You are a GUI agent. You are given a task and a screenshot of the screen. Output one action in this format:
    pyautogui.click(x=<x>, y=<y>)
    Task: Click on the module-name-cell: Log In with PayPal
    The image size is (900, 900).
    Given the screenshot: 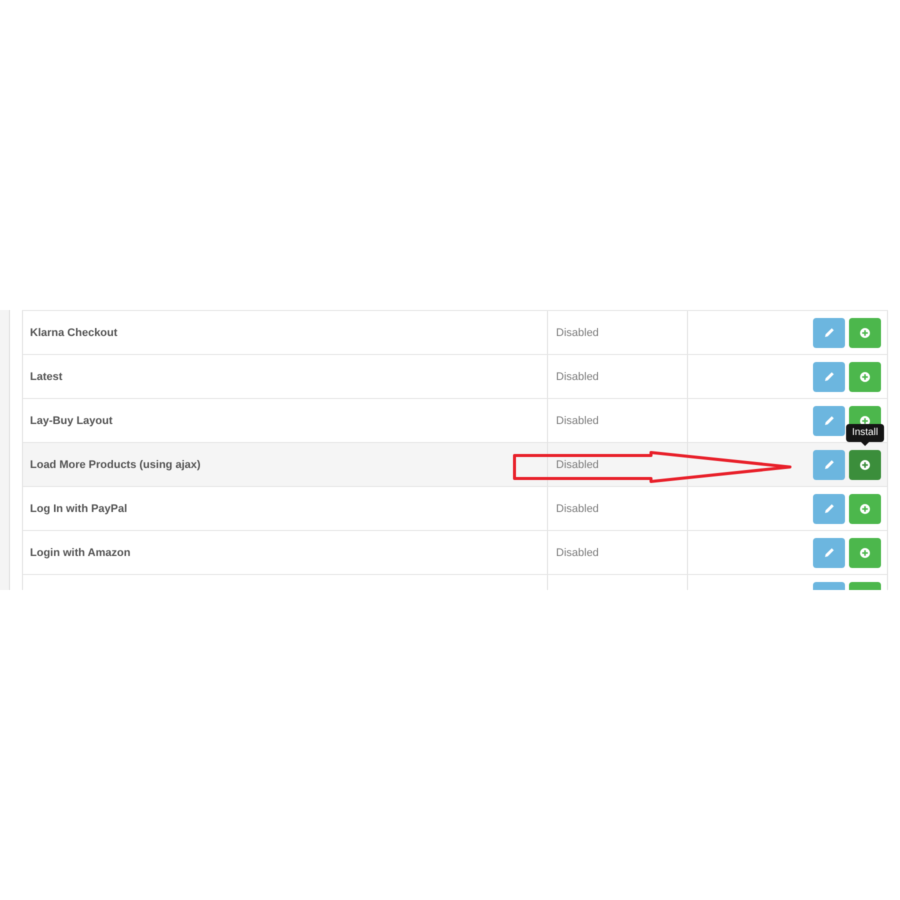 What is the action you would take?
    pyautogui.click(x=285, y=509)
    